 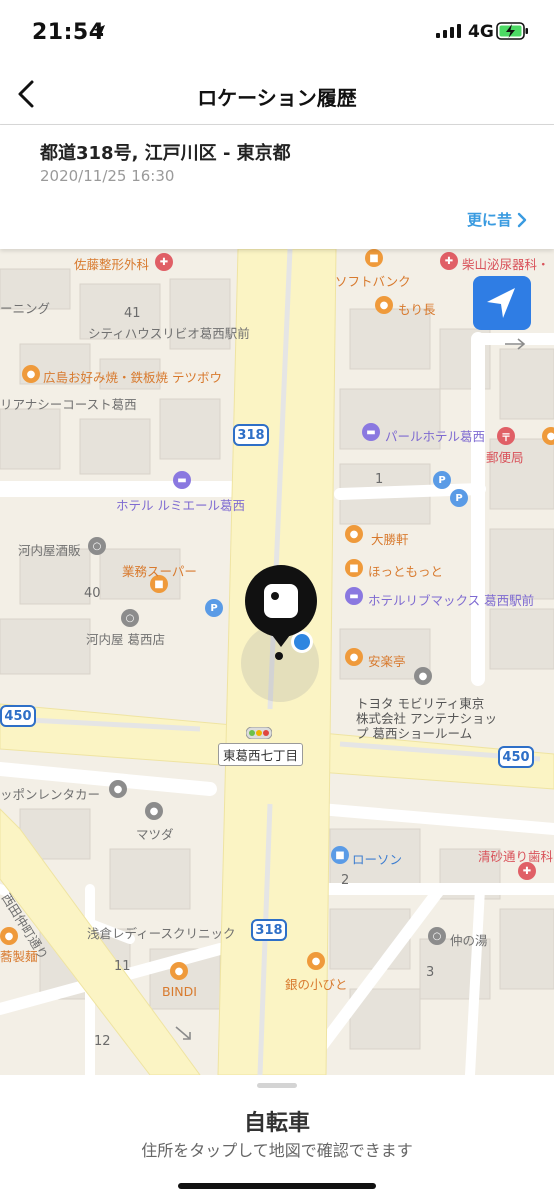 What do you see at coordinates (118, 789) in the screenshot?
I see `car-rental-icon: ●` at bounding box center [118, 789].